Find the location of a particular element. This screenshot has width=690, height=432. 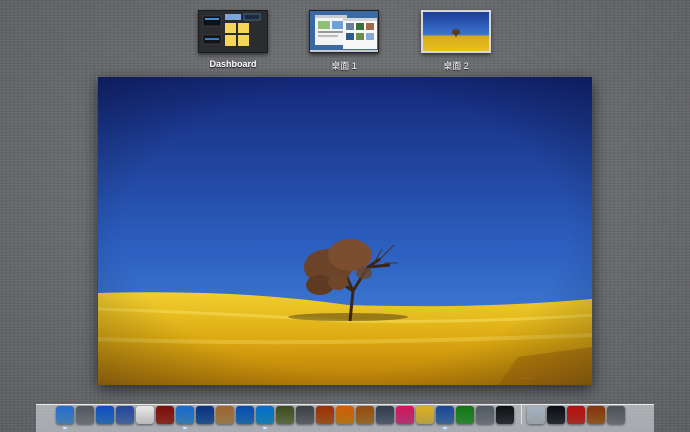

itunes-icon is located at coordinates (245, 415).